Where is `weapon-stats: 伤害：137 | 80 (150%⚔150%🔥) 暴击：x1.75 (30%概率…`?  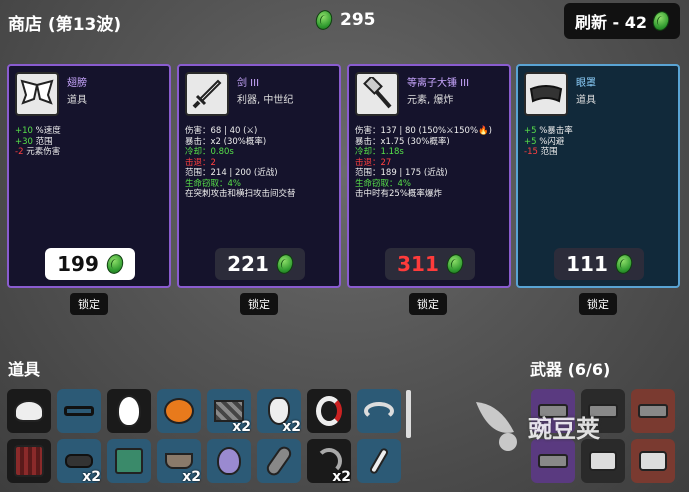 weapon-stats: 伤害：137 | 80 (150%⚔150%🔥) 暴击：x1.75 (30%概率… is located at coordinates (423, 162).